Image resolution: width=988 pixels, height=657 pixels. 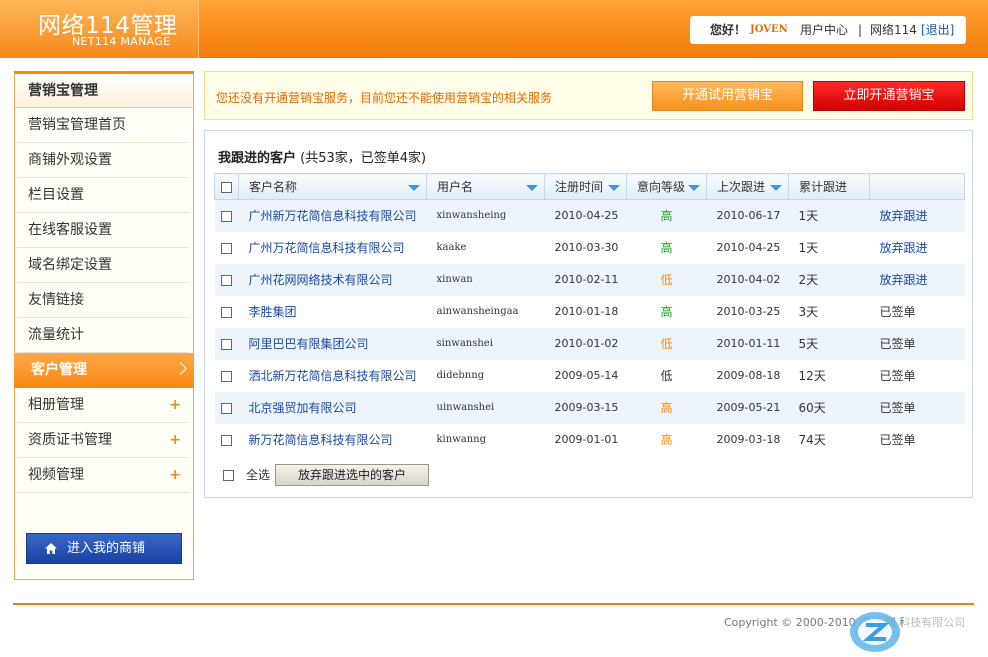 I want to click on sidebar-item: 栏目设置, so click(x=103, y=195).